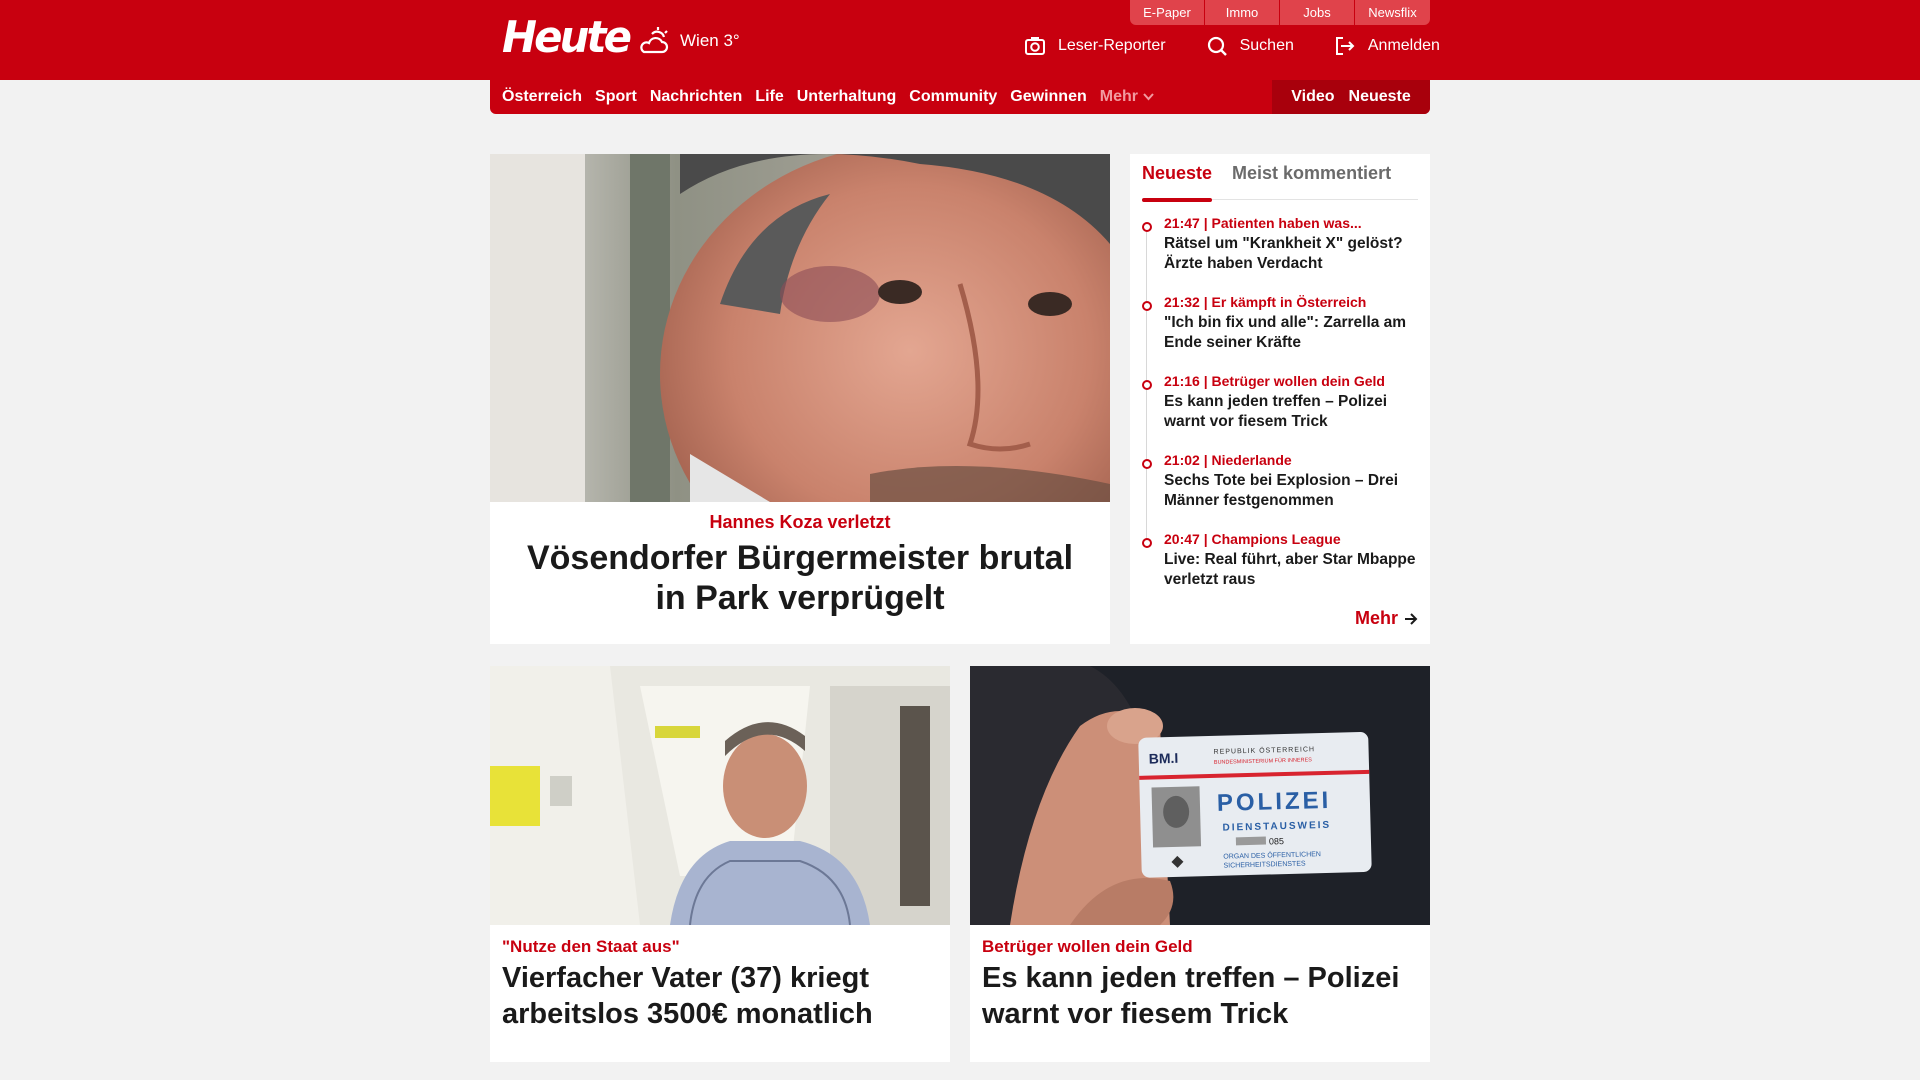  I want to click on article-card-image, so click(720, 795).